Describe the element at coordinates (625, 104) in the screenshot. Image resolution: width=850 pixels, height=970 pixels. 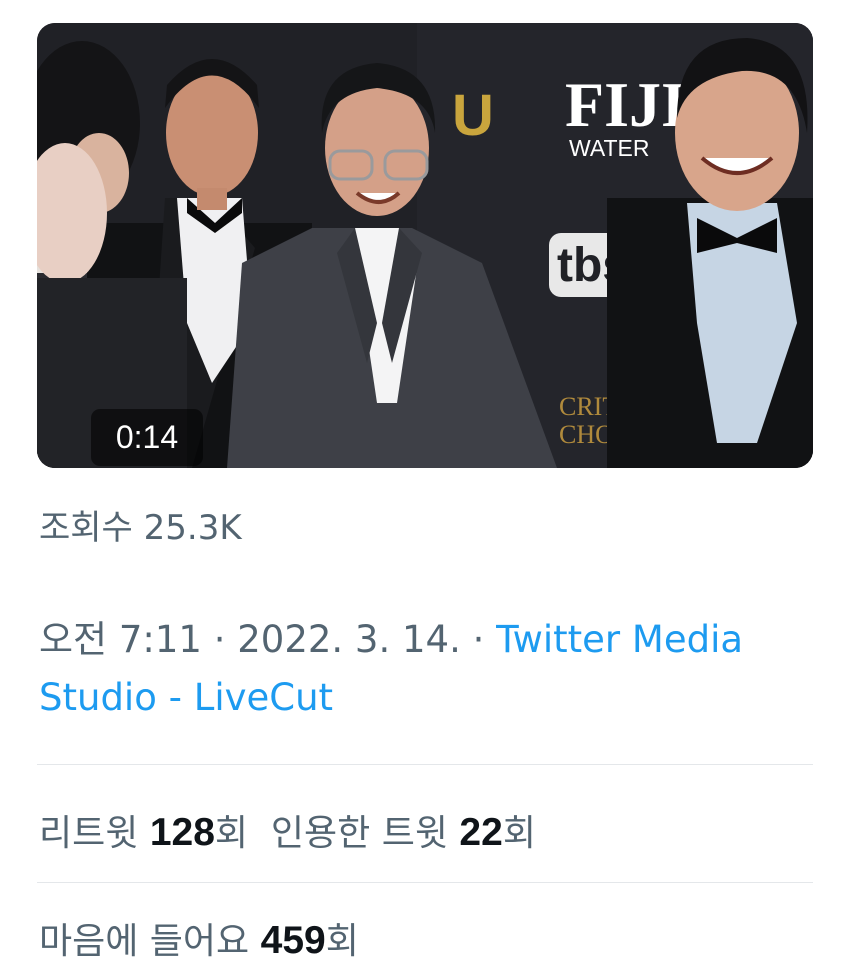
I see `fiji-logo-text: FIJI` at that location.